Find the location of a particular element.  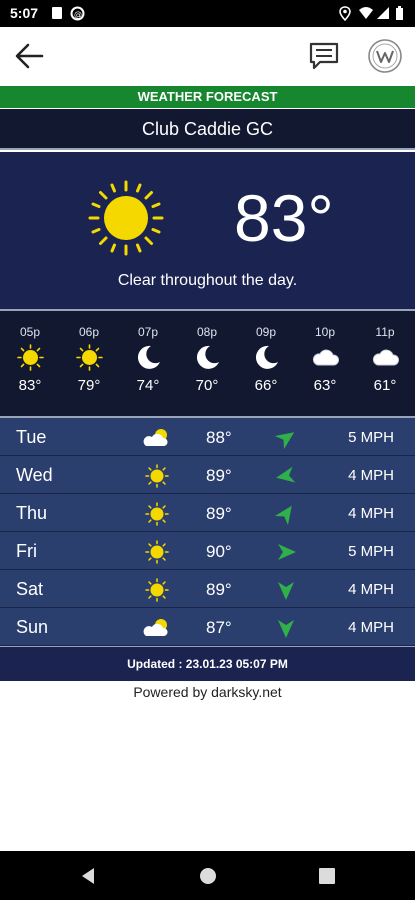

battery-icon is located at coordinates (399, 13).